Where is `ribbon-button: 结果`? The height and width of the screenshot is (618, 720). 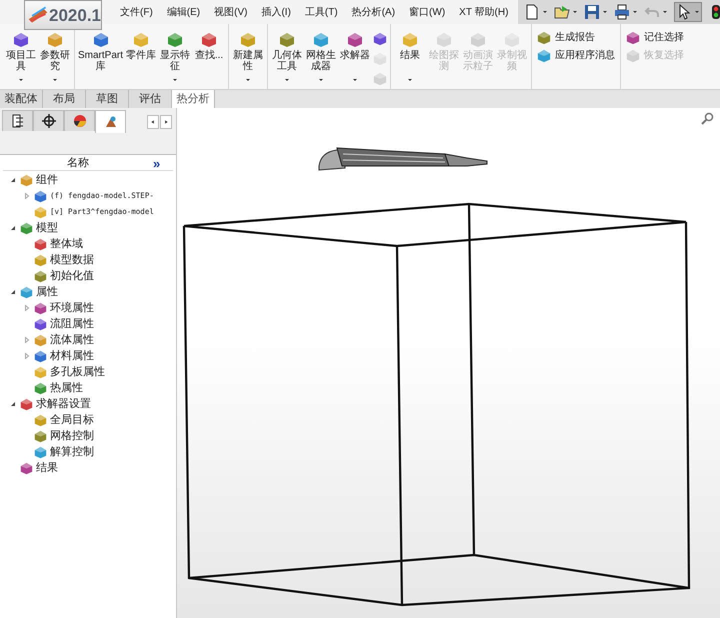 ribbon-button: 结果 is located at coordinates (410, 60).